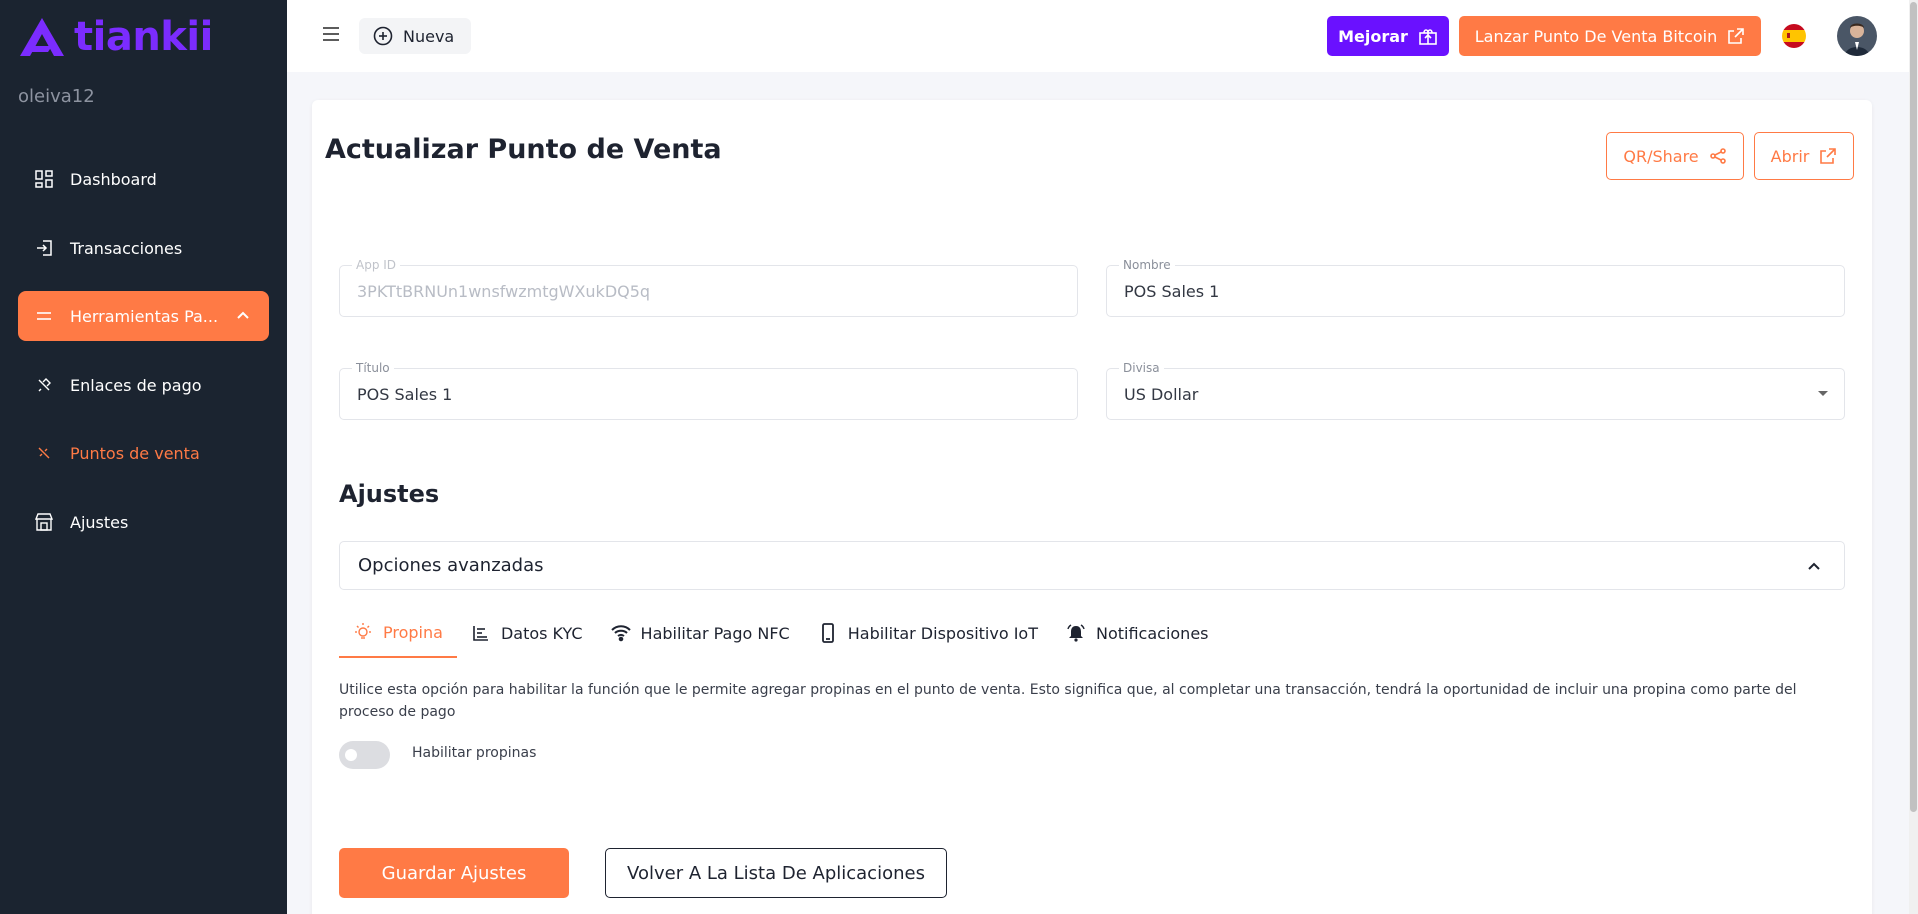 This screenshot has height=914, width=1918. What do you see at coordinates (135, 453) in the screenshot?
I see `sidebar-item-label: Puntos de venta` at bounding box center [135, 453].